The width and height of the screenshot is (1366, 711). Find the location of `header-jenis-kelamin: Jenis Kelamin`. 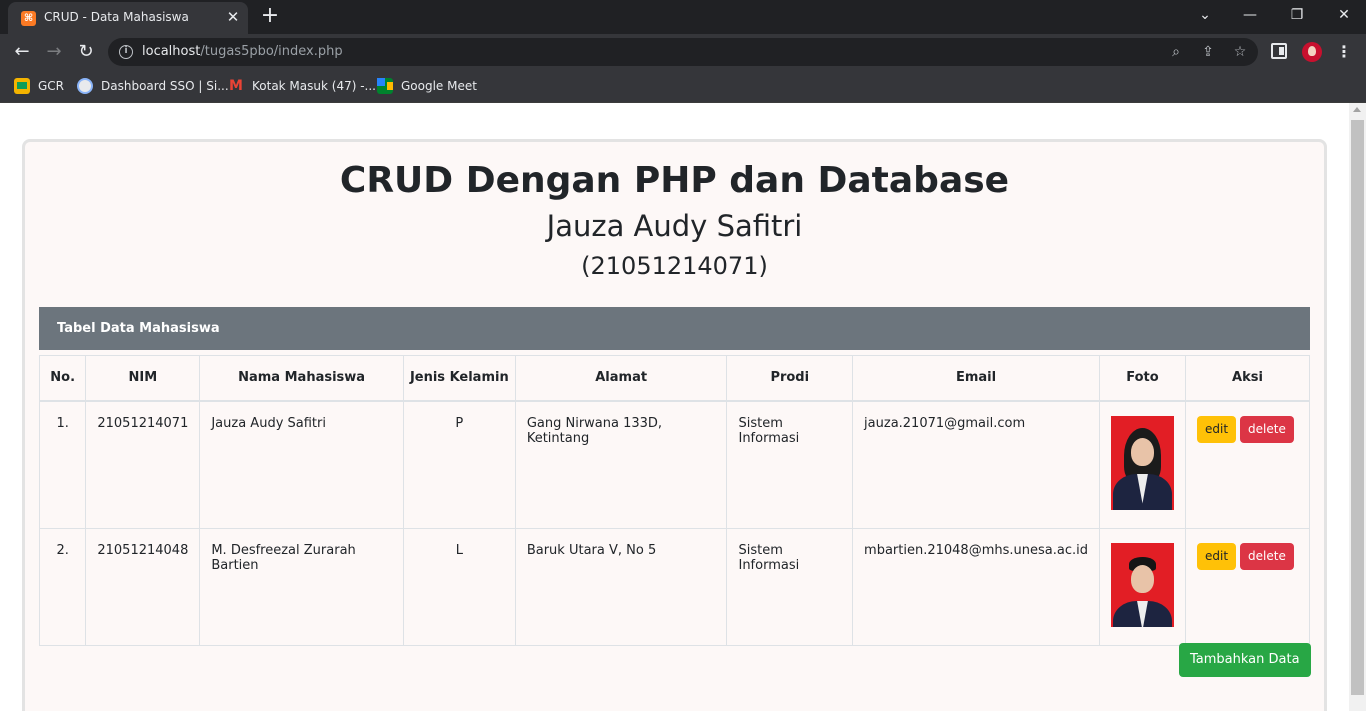

header-jenis-kelamin: Jenis Kelamin is located at coordinates (459, 378).